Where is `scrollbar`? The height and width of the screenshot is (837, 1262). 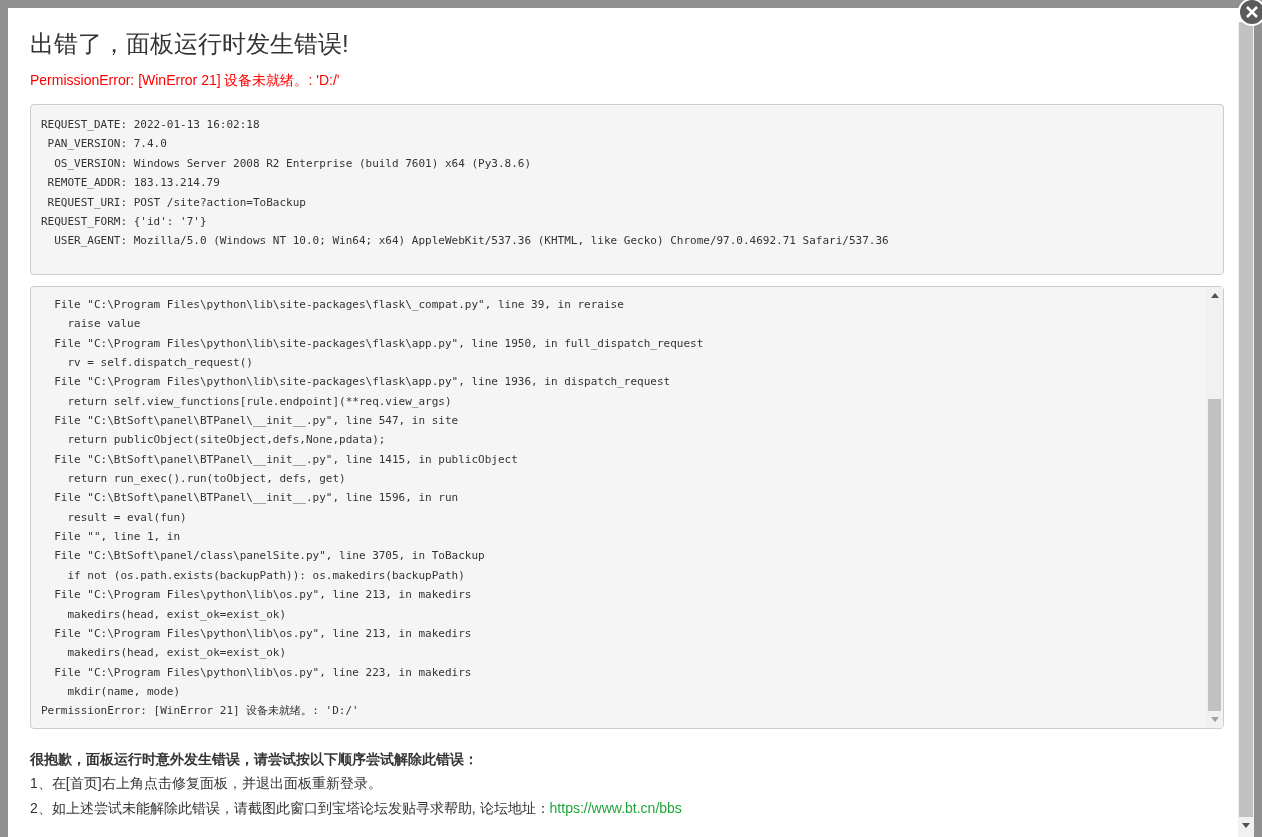
scrollbar is located at coordinates (1214, 507).